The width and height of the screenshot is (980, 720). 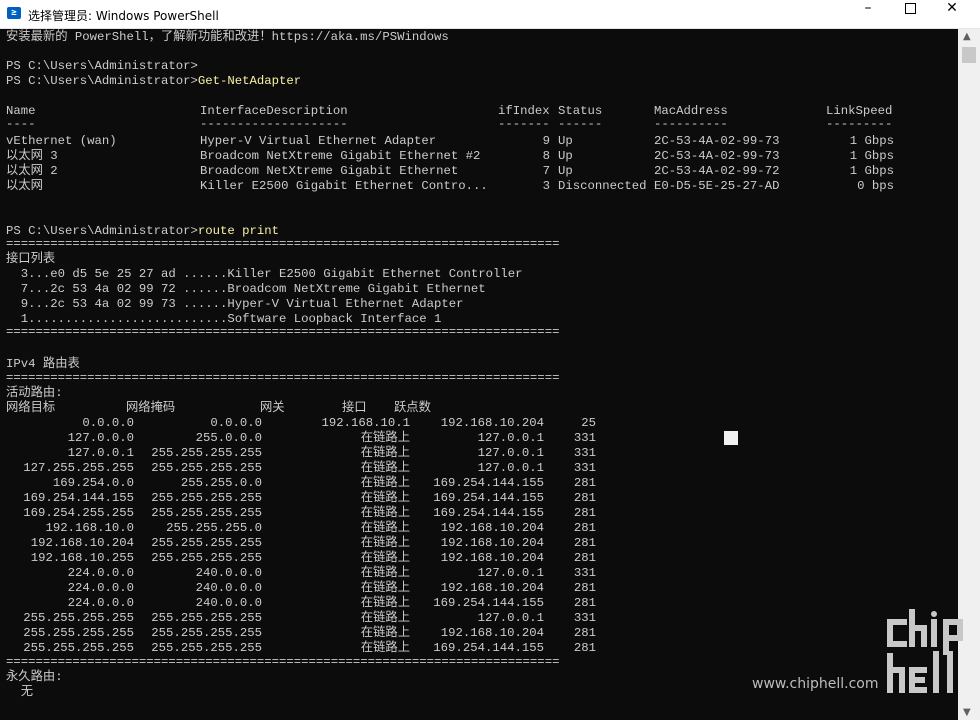 I want to click on route-destination: 127.0.0.1, so click(x=100, y=453).